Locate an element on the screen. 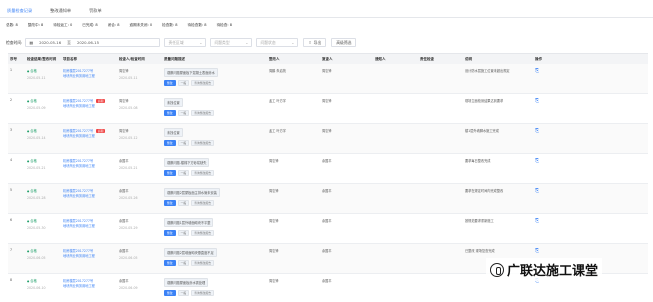  row-index: 6 is located at coordinates (11, 220).